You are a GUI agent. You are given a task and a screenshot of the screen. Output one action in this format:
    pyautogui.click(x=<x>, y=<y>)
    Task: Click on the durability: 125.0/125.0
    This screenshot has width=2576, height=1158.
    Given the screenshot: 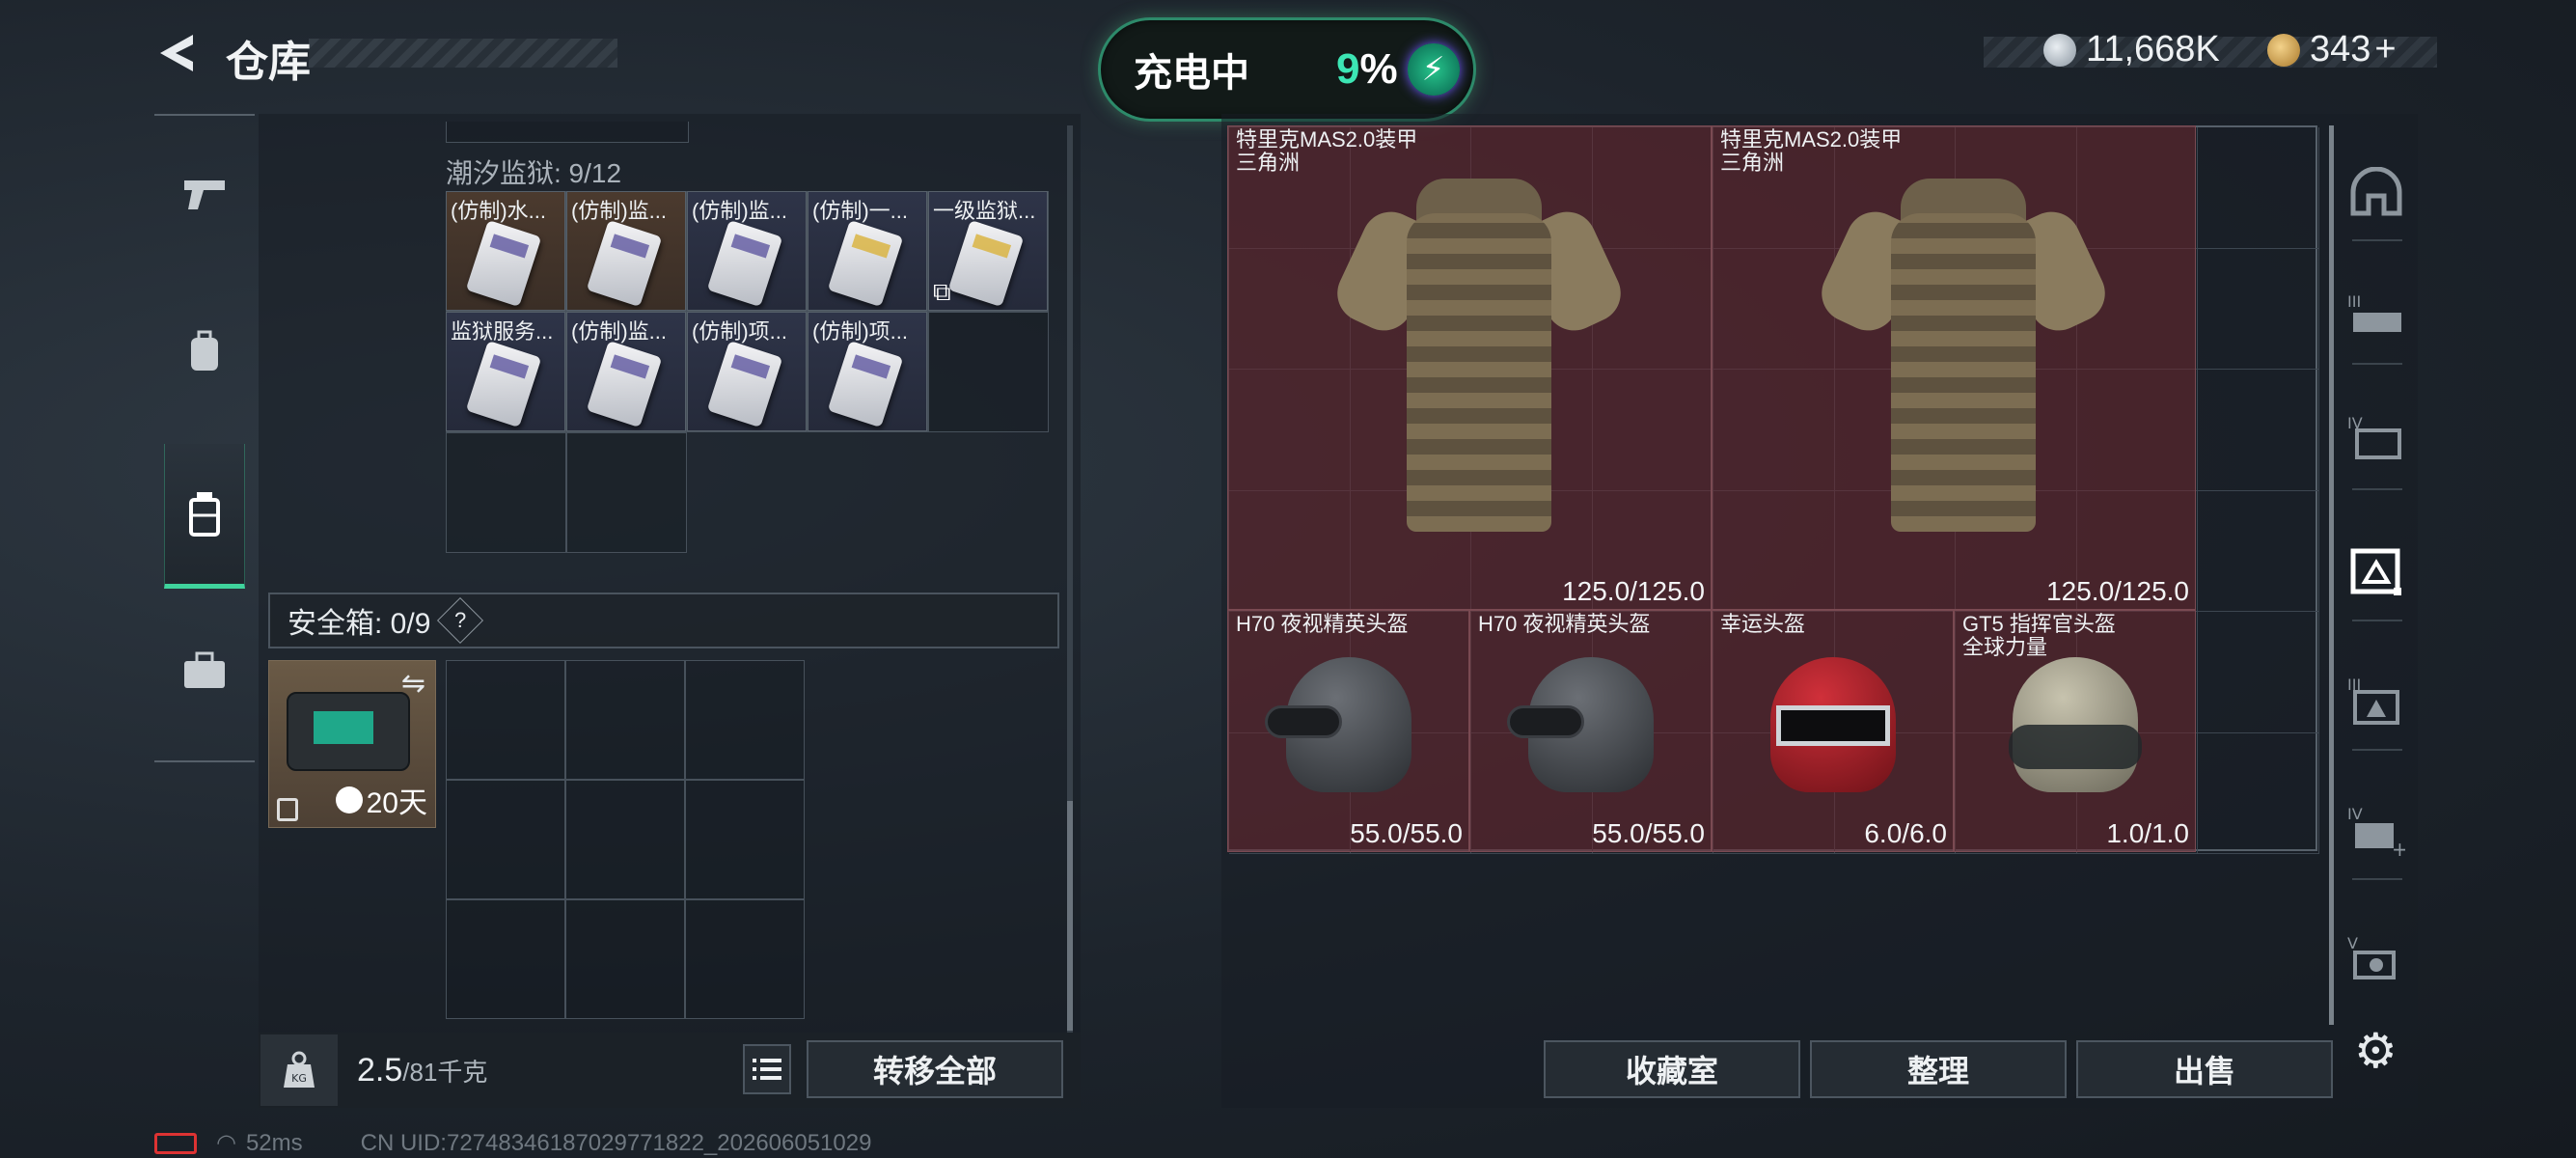 What is the action you would take?
    pyautogui.click(x=2117, y=591)
    